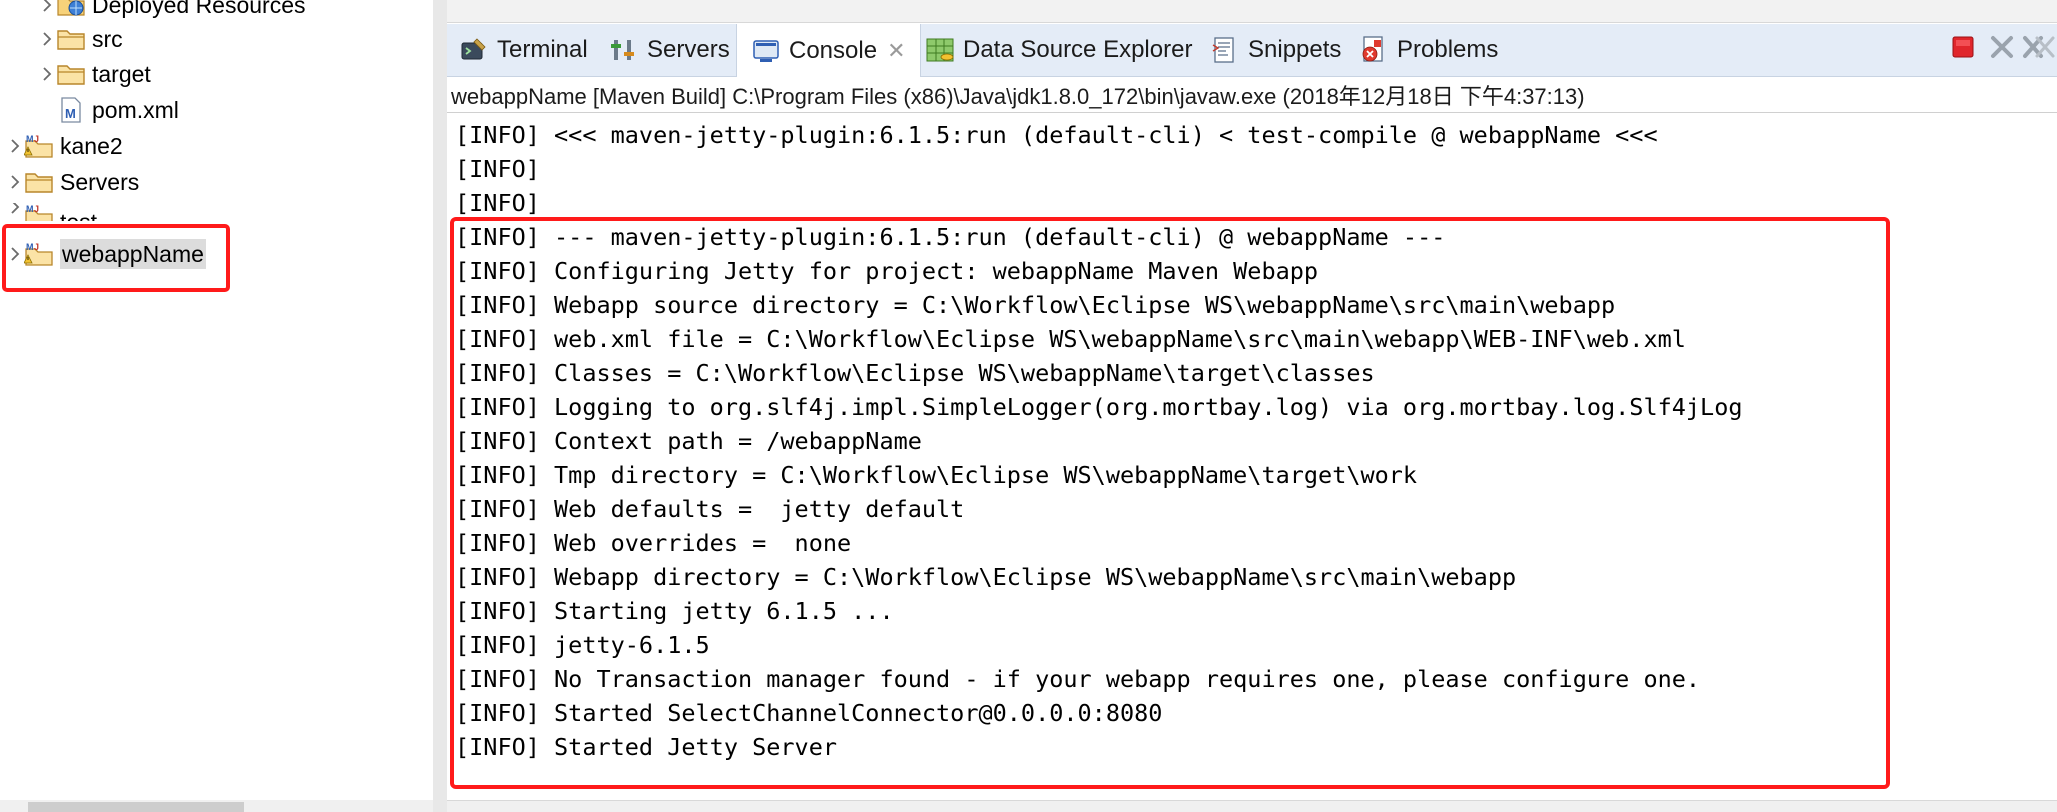  I want to click on tab-console: Console ✕, so click(828, 50).